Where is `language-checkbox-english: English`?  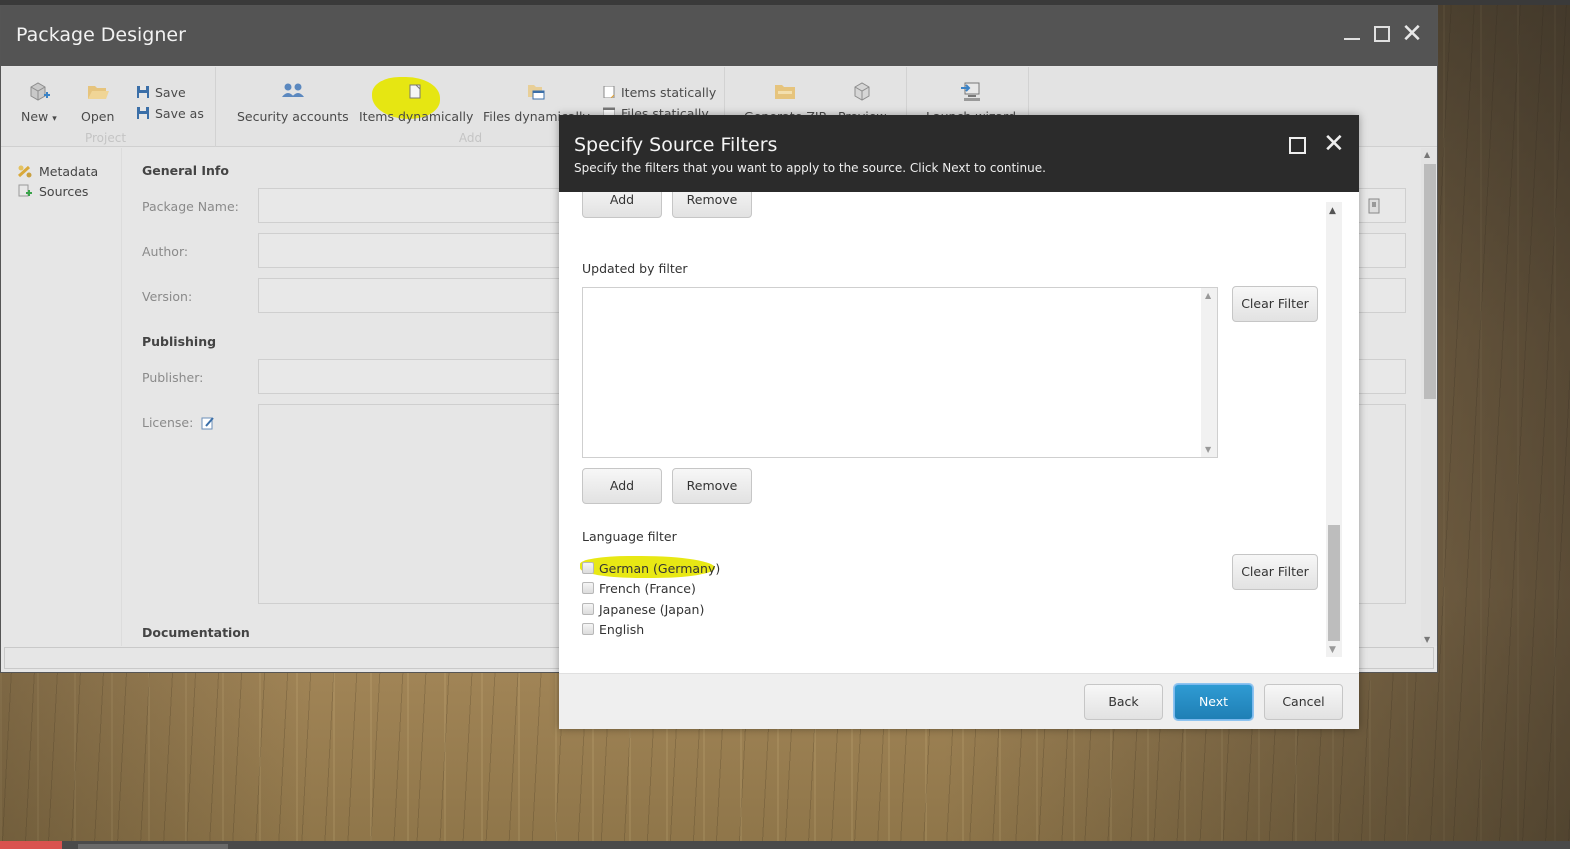 language-checkbox-english: English is located at coordinates (613, 629).